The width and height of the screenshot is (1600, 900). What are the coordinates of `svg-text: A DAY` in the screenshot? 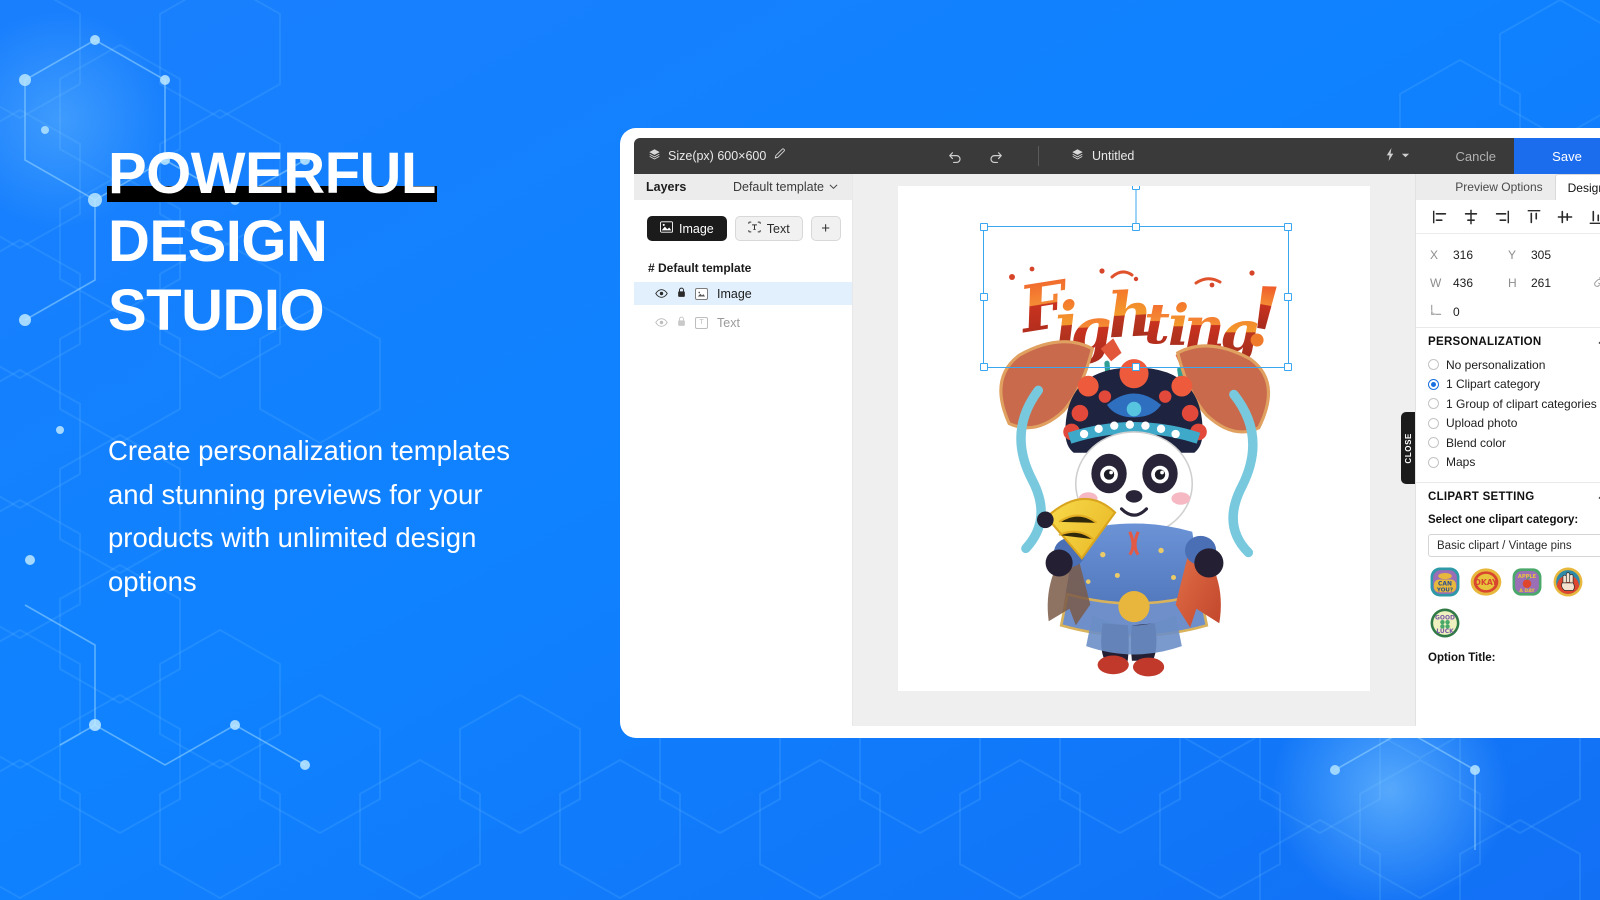 It's located at (1527, 591).